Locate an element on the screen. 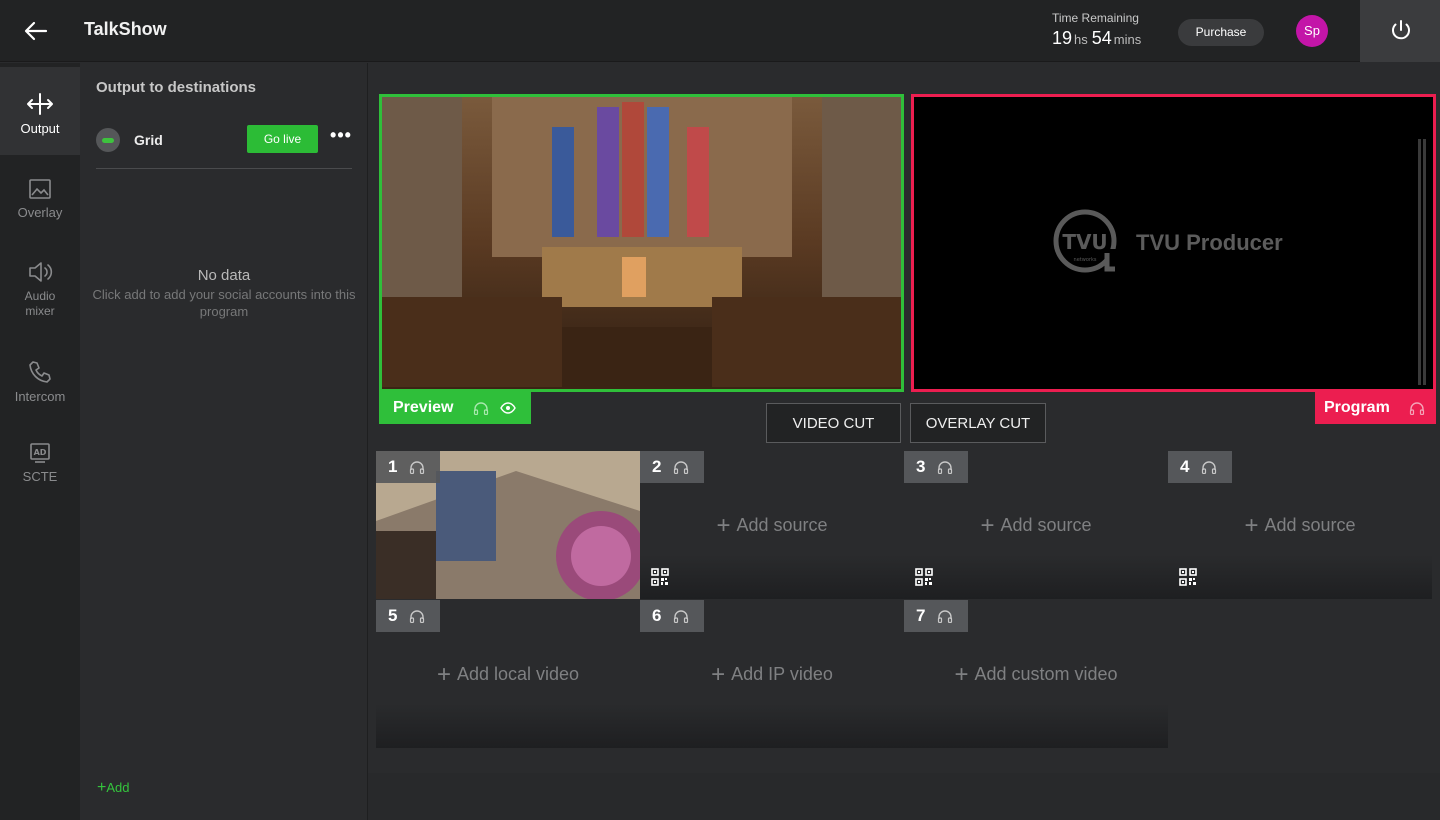 Image resolution: width=1440 pixels, height=820 pixels. nav-output: Output is located at coordinates (40, 111).